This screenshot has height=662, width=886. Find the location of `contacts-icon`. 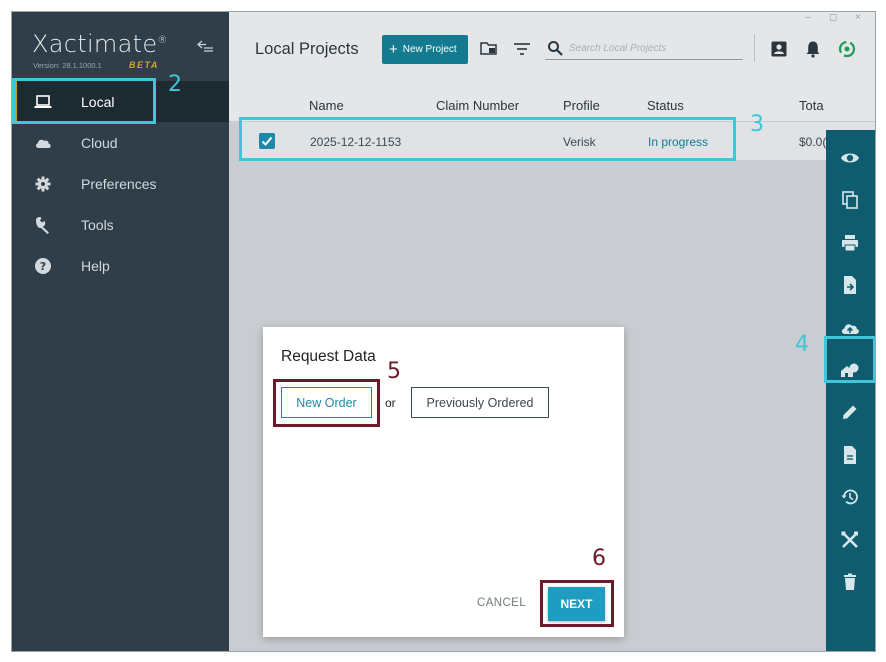

contacts-icon is located at coordinates (779, 49).